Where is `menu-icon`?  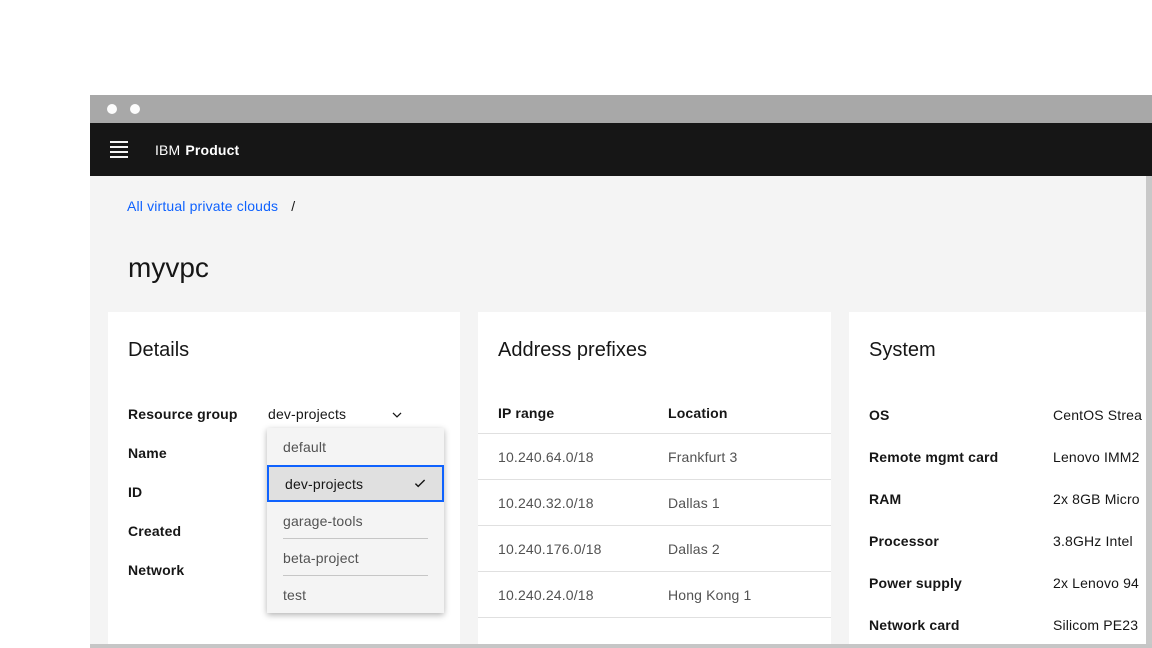 menu-icon is located at coordinates (119, 149).